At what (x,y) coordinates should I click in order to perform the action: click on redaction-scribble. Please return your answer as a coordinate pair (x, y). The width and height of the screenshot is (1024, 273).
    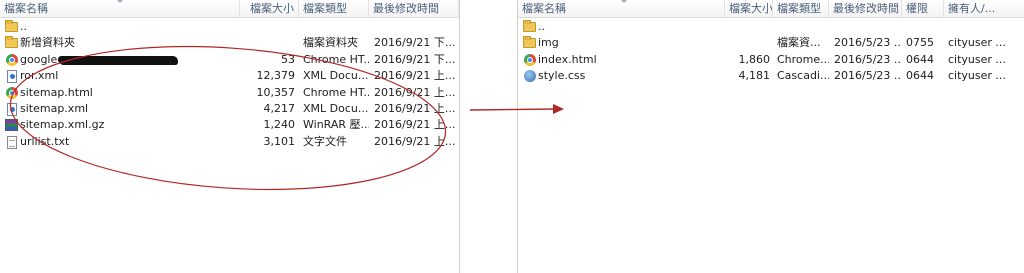
    Looking at the image, I should click on (118, 60).